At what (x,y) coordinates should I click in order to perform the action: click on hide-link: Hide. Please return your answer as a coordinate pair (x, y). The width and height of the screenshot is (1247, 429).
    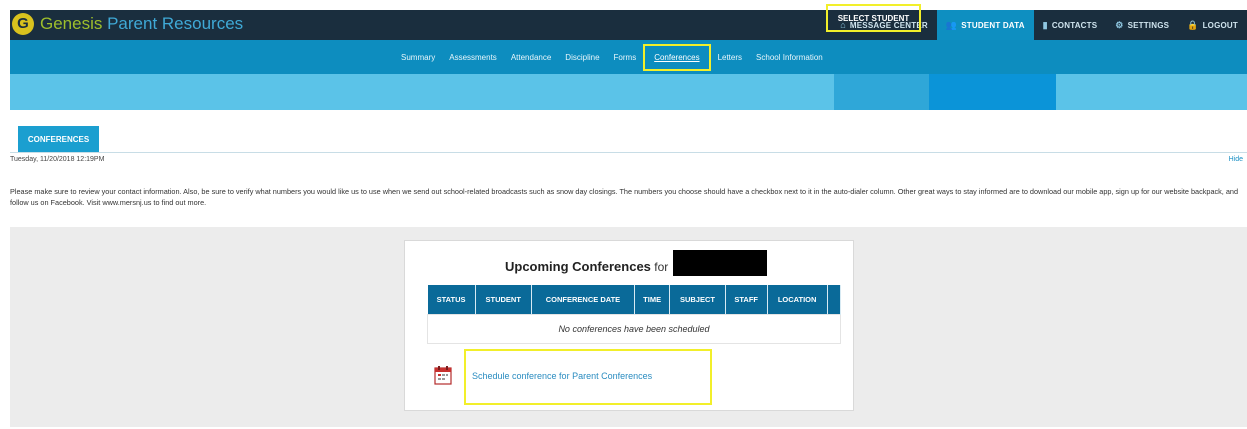
    Looking at the image, I should click on (1236, 159).